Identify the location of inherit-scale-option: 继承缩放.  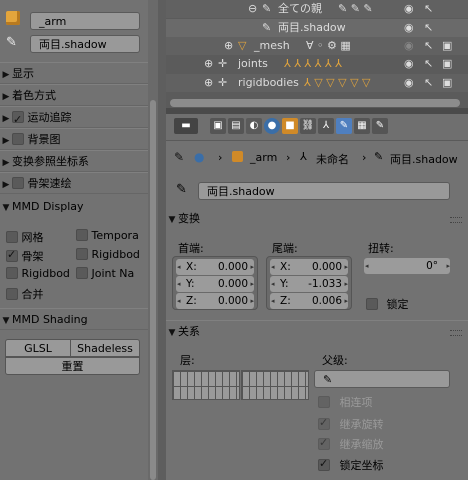
(351, 444).